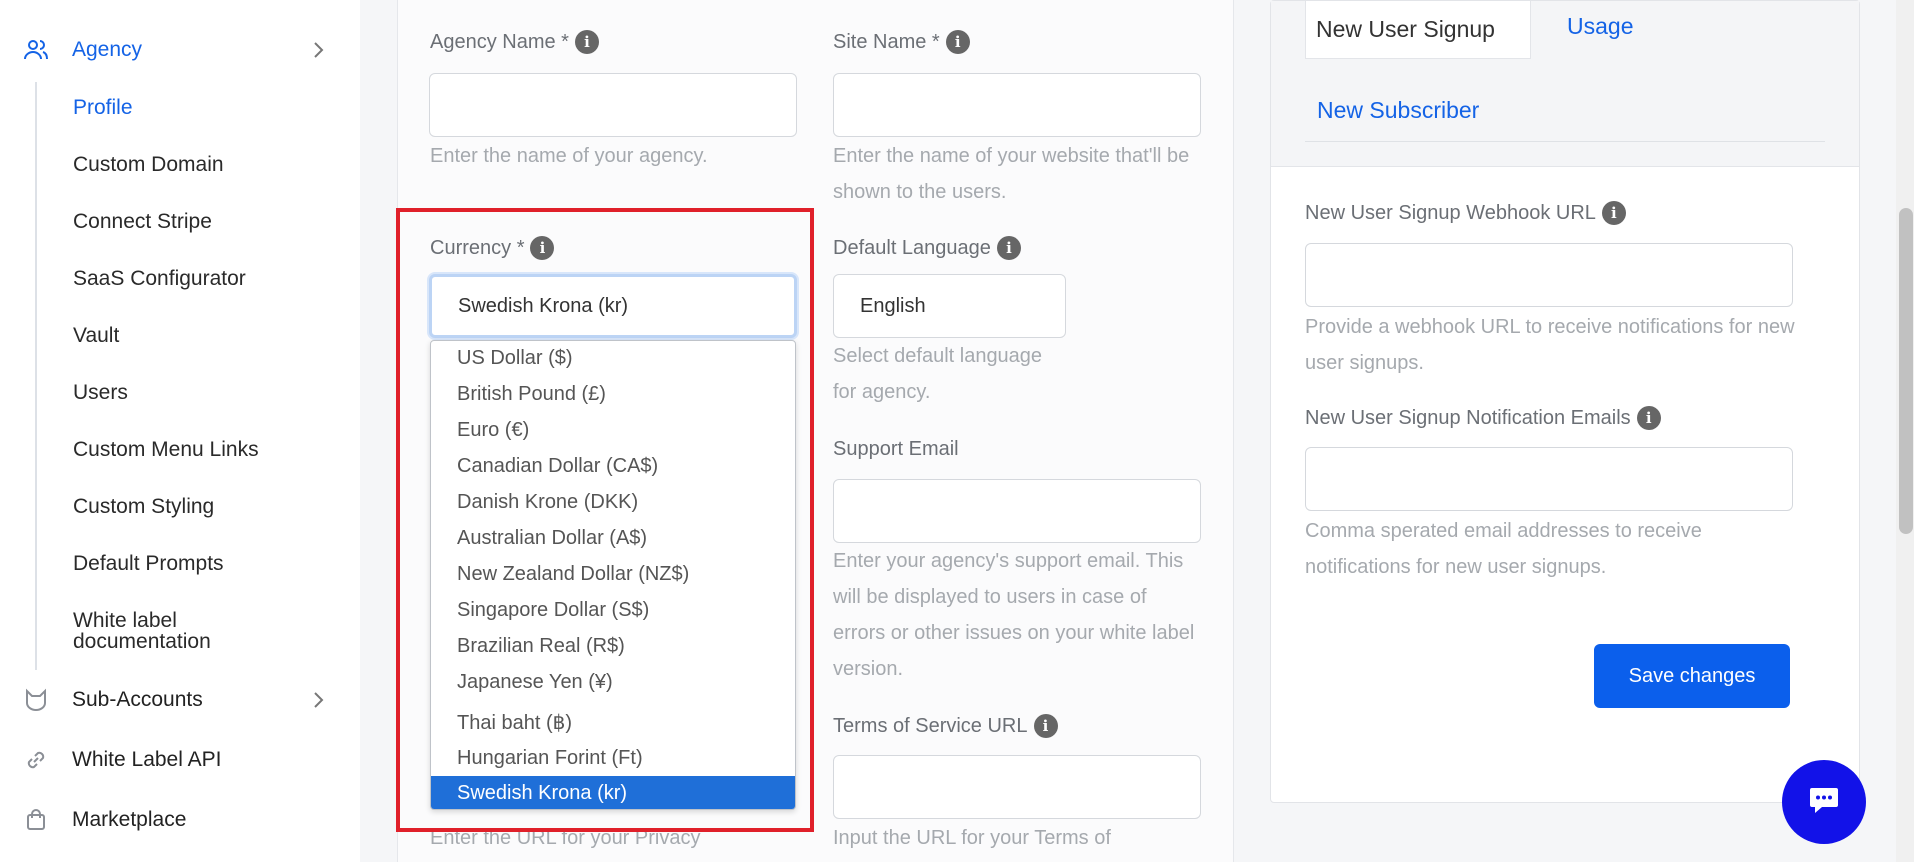  Describe the element at coordinates (173, 631) in the screenshot. I see `sidebar-subitem-white-label-docs: White label documentation` at that location.